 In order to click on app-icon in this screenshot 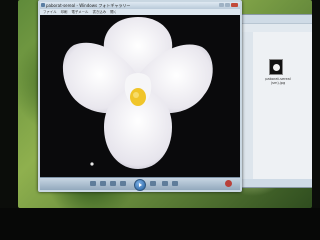, I will do `click(43, 5)`.